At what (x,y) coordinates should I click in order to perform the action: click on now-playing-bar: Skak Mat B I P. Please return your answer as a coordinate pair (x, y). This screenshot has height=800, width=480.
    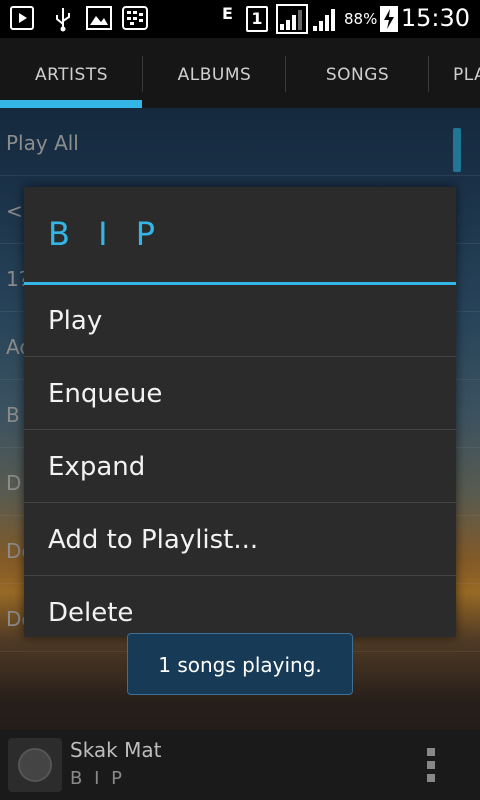
    Looking at the image, I should click on (240, 765).